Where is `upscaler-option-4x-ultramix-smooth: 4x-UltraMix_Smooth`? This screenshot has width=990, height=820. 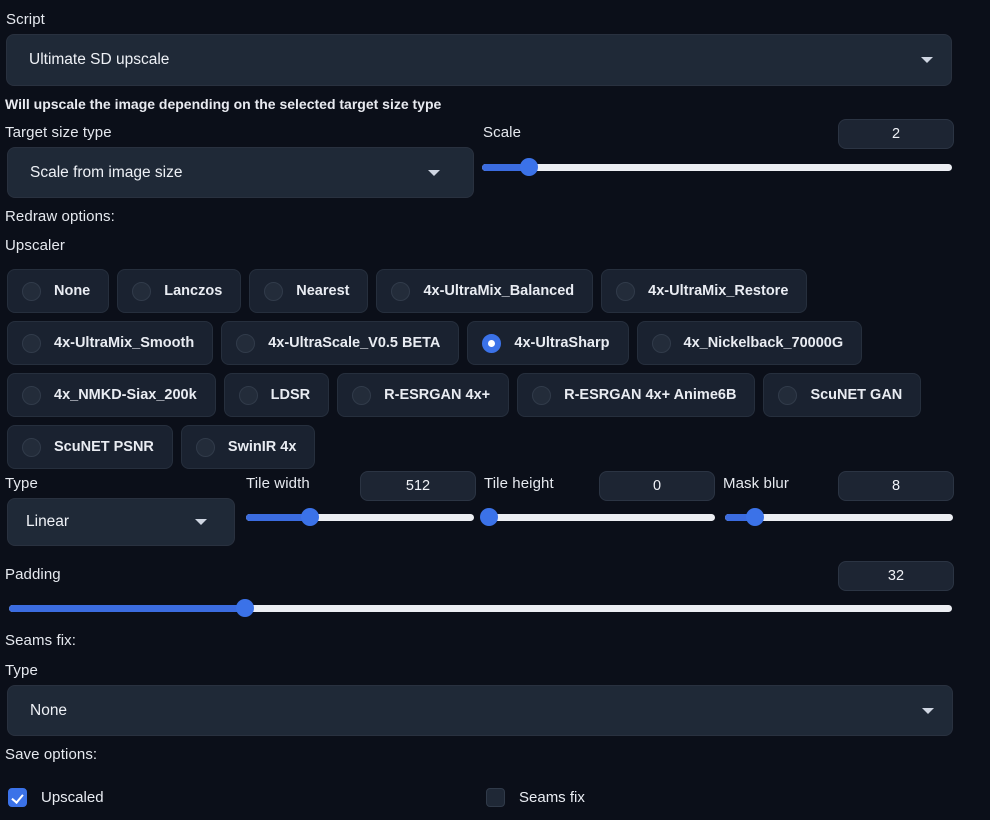
upscaler-option-4x-ultramix-smooth: 4x-UltraMix_Smooth is located at coordinates (110, 343).